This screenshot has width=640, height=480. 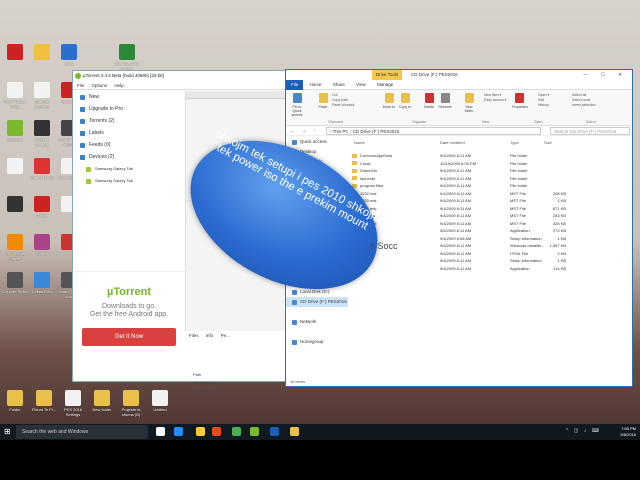 I want to click on file-row: 2070.mst9/4/2009 8:11 AMMST File328 KB, so click(x=490, y=224).